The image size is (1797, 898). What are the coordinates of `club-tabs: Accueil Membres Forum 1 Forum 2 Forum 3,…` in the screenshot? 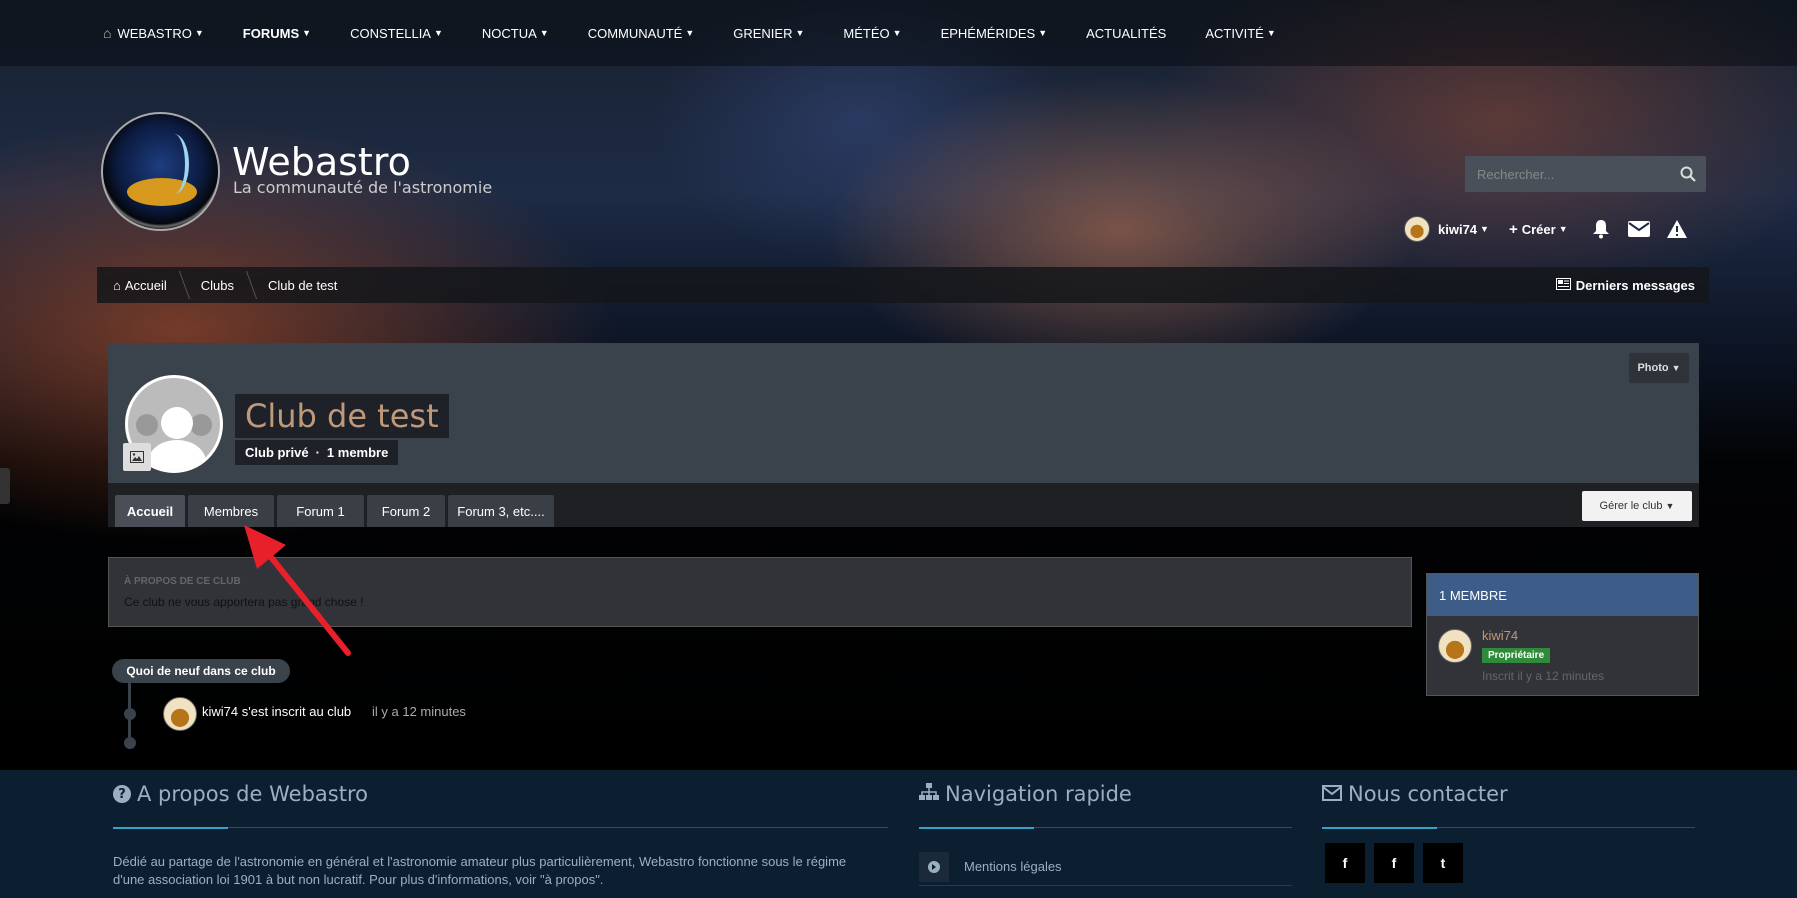 It's located at (903, 505).